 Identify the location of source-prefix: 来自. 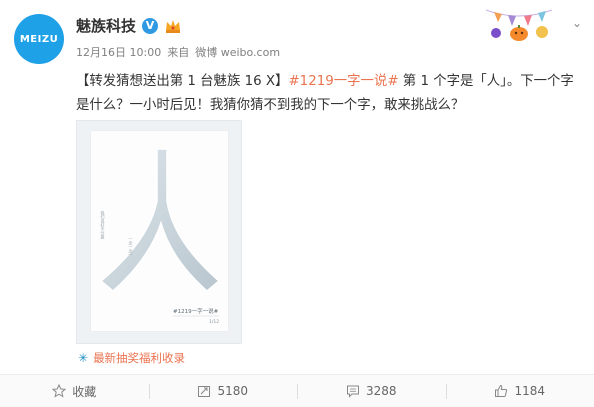
(178, 52).